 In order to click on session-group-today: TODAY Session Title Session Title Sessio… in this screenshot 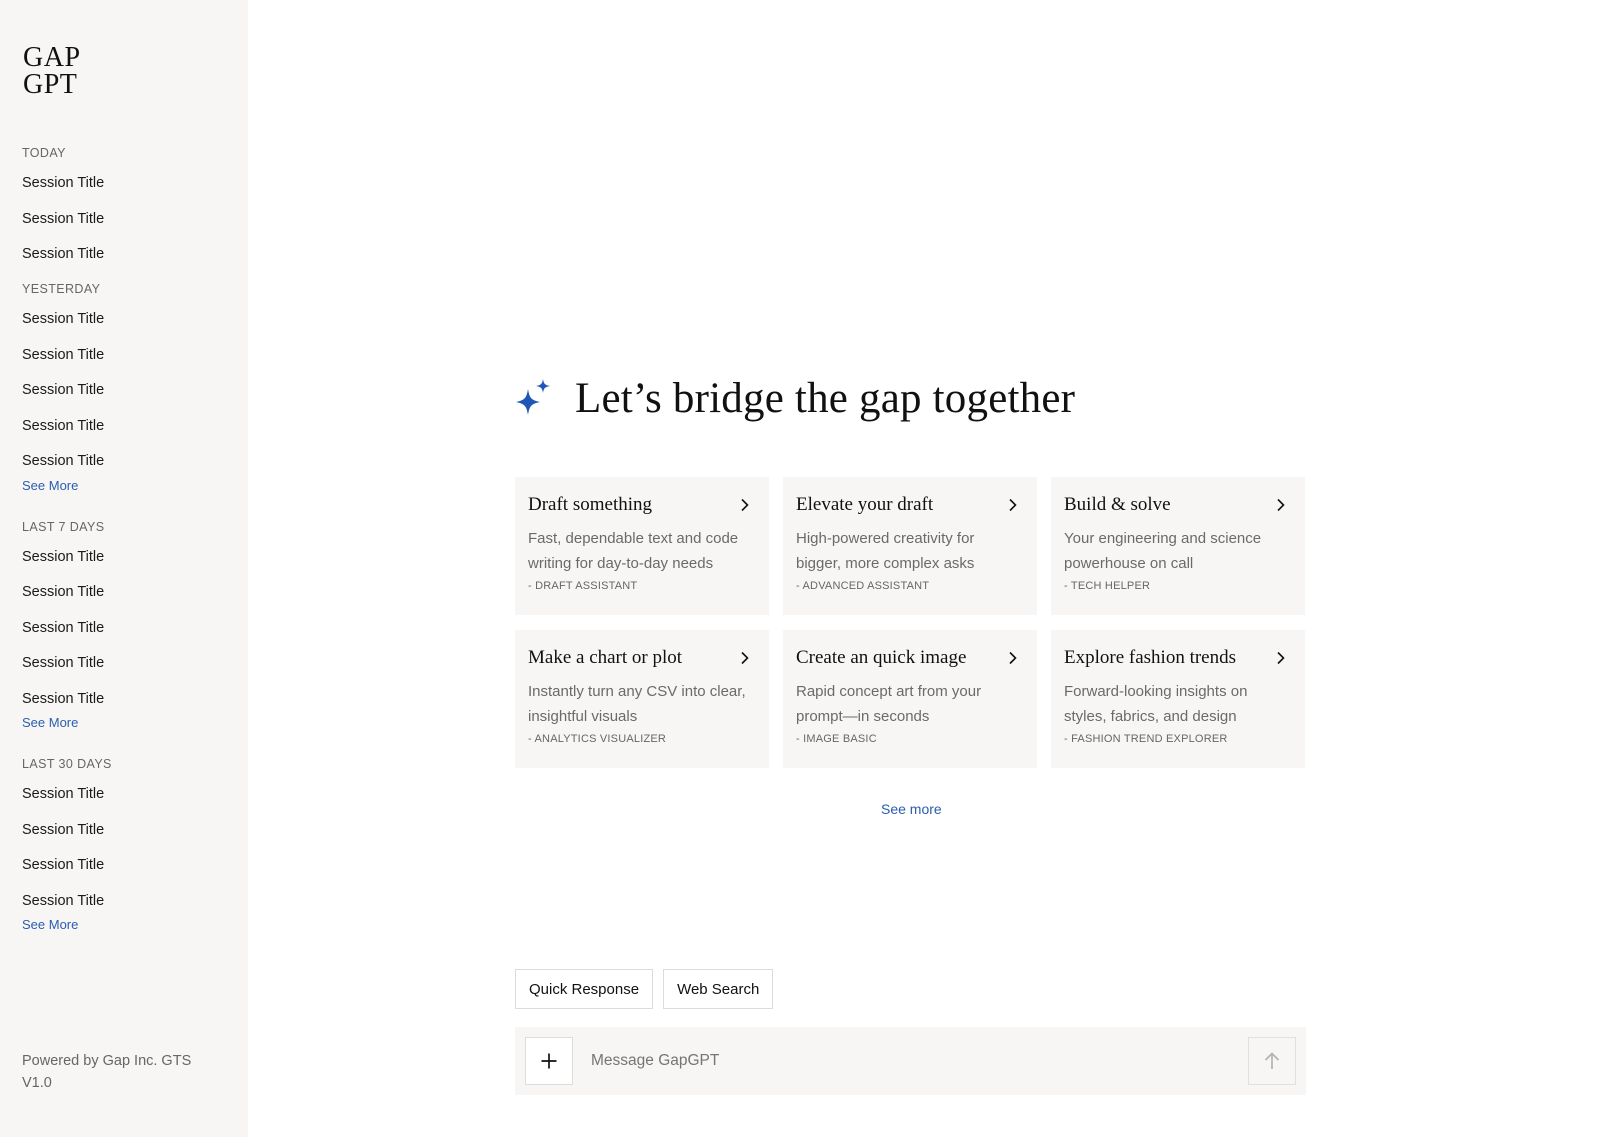, I will do `click(127, 205)`.